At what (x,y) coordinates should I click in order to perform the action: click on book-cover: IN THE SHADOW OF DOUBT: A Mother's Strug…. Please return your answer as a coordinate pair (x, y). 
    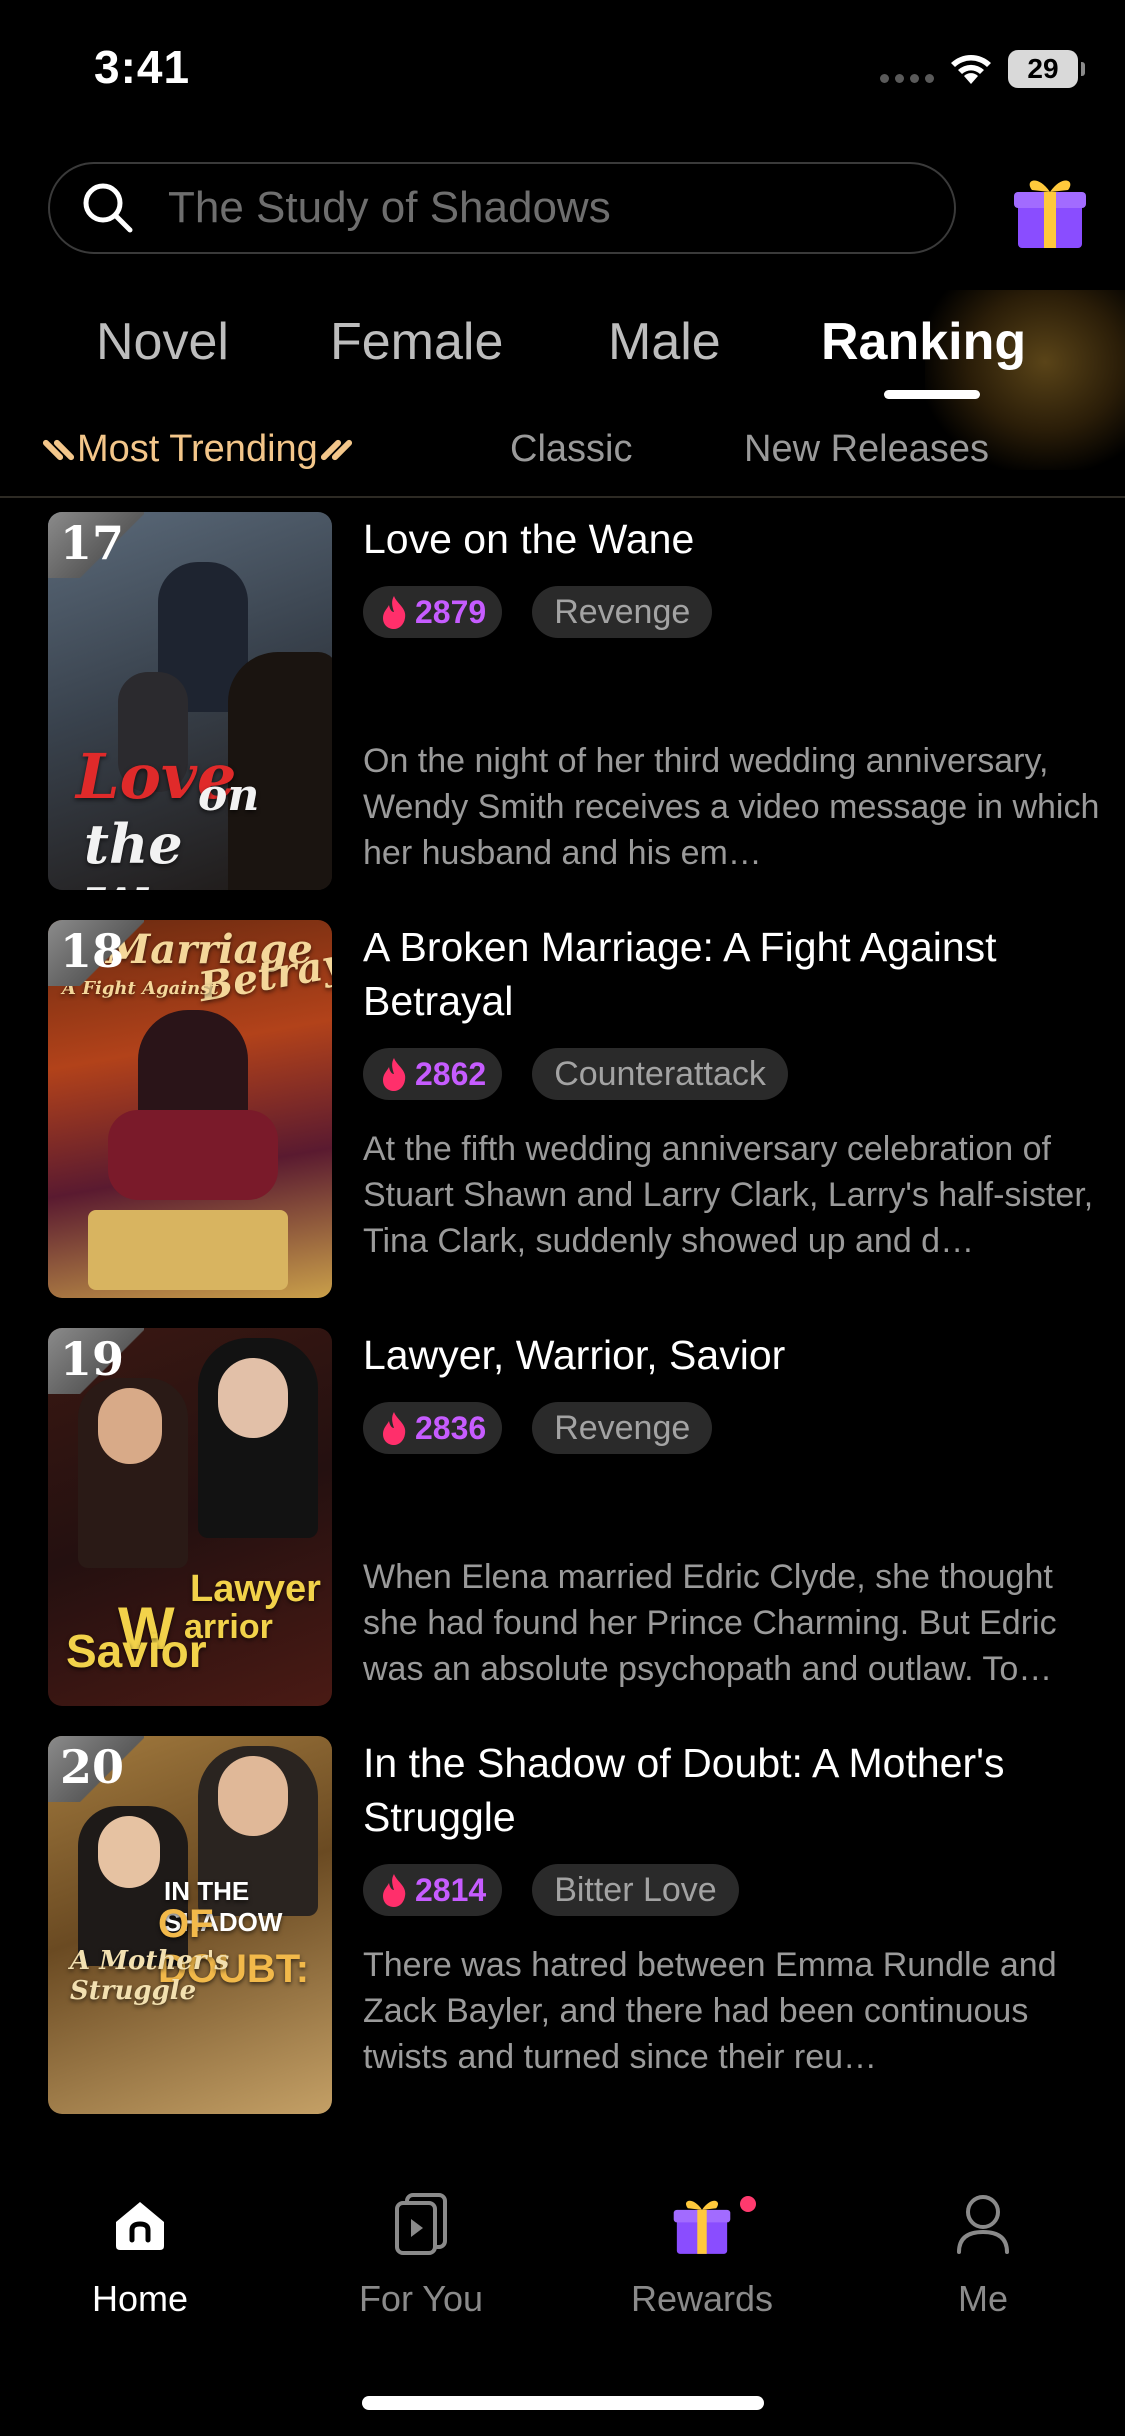
    Looking at the image, I should click on (190, 1925).